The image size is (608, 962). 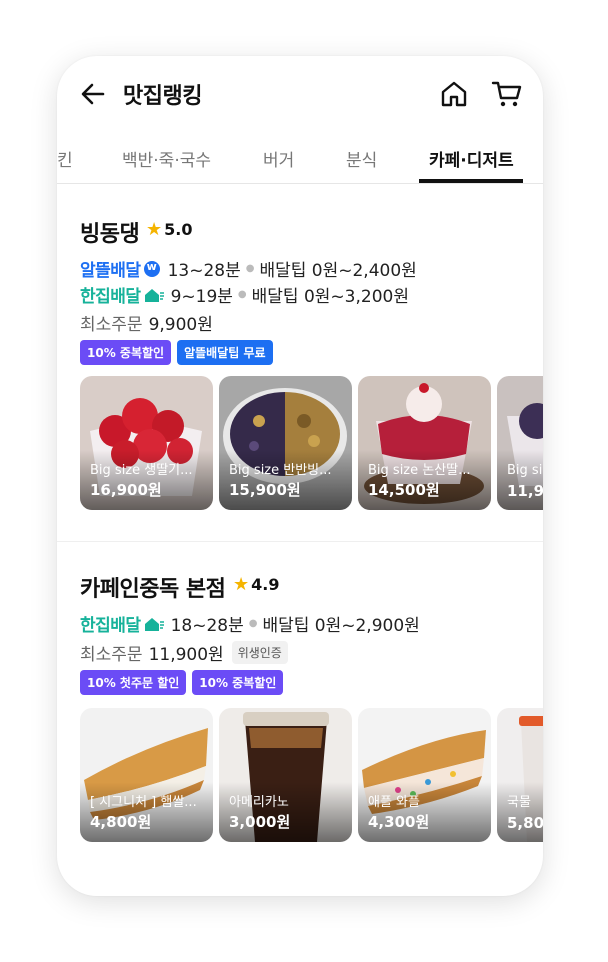 I want to click on store-rating: ★ 5.0, so click(x=169, y=229).